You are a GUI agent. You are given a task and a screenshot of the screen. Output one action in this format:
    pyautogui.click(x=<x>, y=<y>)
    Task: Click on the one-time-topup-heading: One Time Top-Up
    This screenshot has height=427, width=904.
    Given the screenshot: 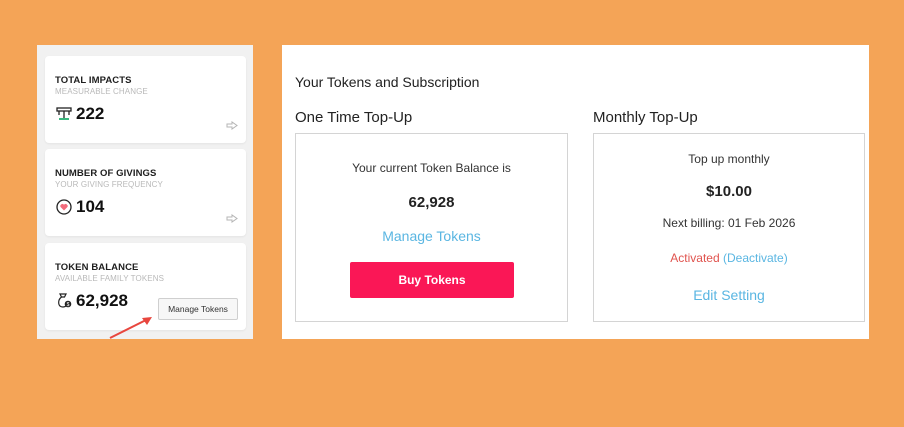 What is the action you would take?
    pyautogui.click(x=354, y=117)
    